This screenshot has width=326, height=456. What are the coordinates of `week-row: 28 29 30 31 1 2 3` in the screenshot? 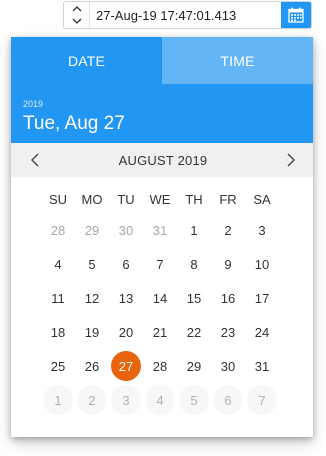 It's located at (177, 230).